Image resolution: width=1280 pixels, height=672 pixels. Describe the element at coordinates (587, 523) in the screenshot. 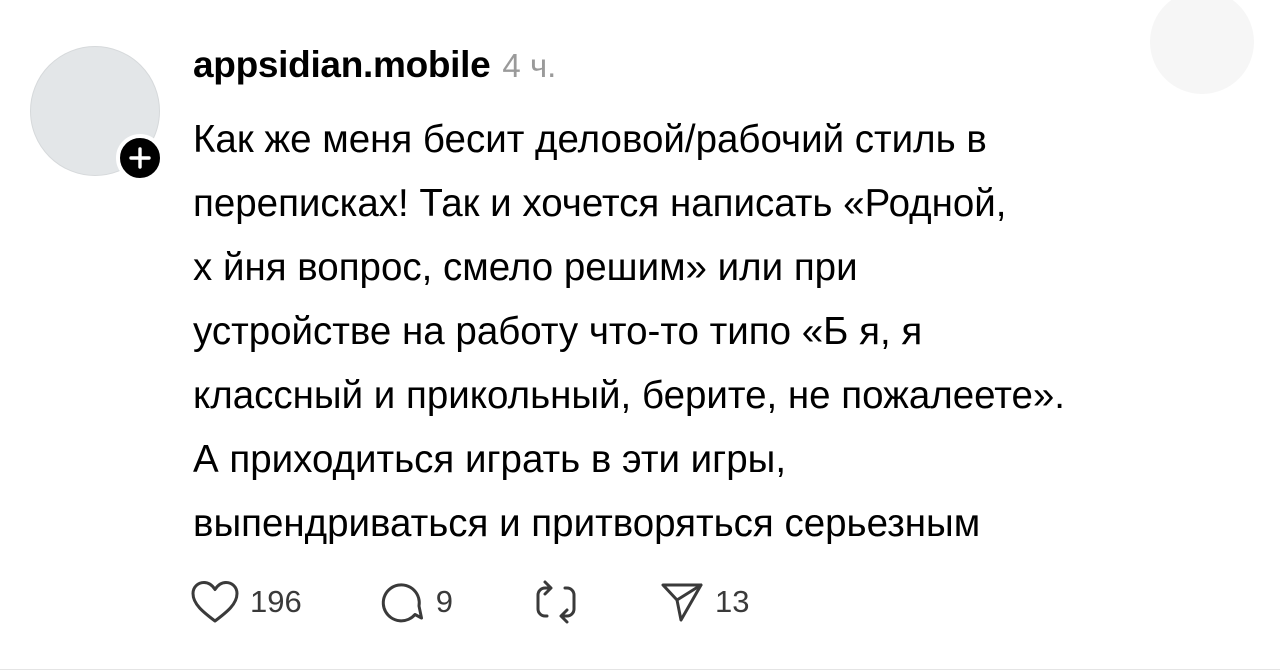

I see `post-text-line: выпендриваться и притворяться серьезным` at that location.